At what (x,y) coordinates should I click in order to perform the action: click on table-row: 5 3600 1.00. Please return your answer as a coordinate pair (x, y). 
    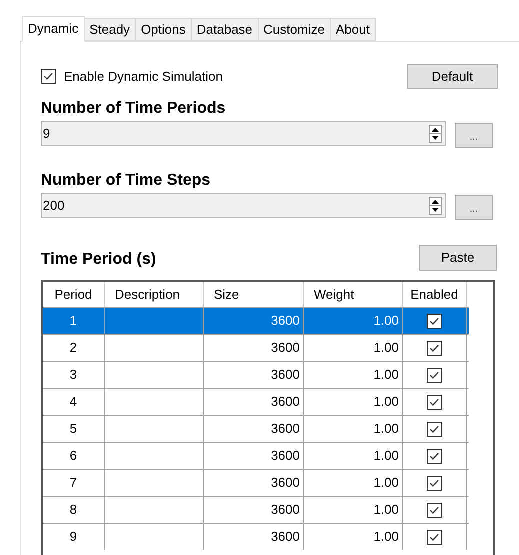
    Looking at the image, I should click on (256, 428).